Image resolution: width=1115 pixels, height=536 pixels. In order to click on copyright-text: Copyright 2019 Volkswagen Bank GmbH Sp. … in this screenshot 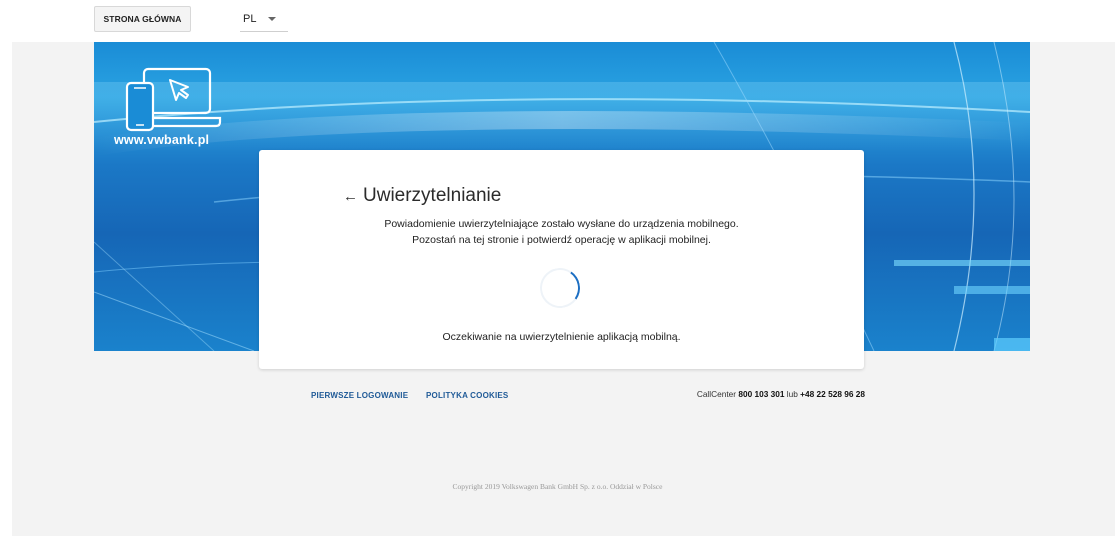, I will do `click(557, 486)`.